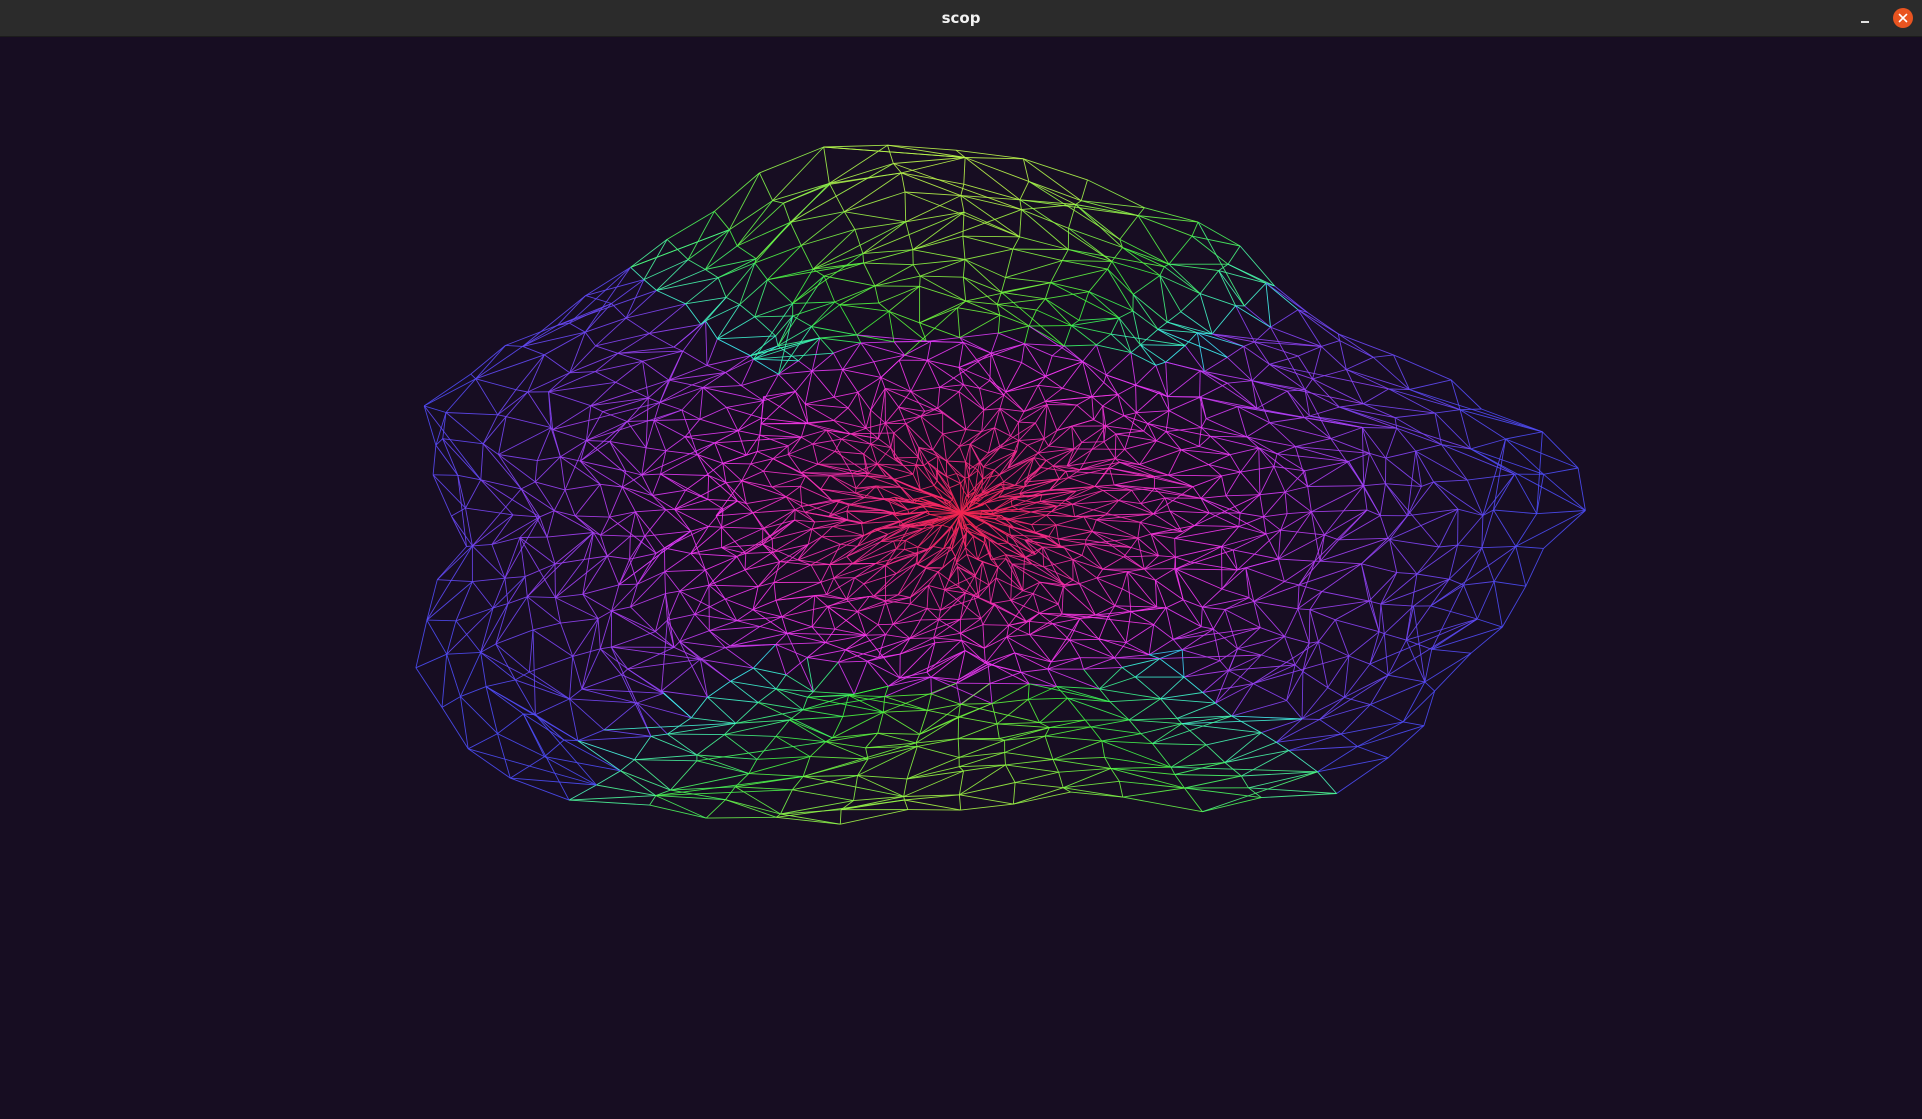 The image size is (1922, 1119). What do you see at coordinates (1865, 19) in the screenshot?
I see `minimize-button` at bounding box center [1865, 19].